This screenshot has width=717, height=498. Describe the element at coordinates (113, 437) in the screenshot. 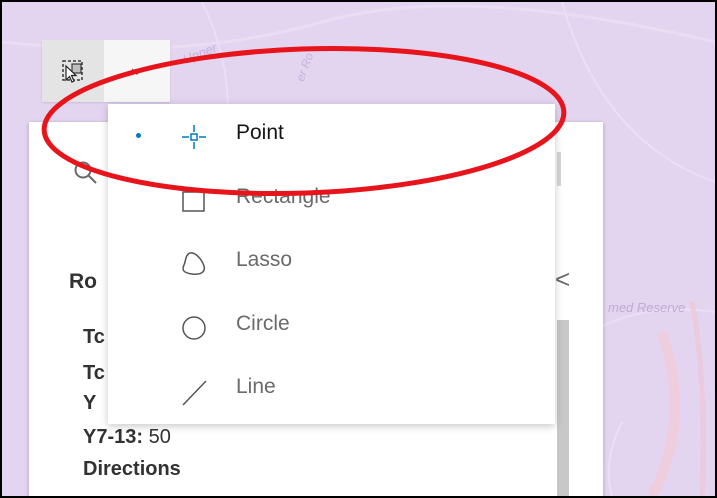

I see `attribute-key: Y7-13:` at that location.